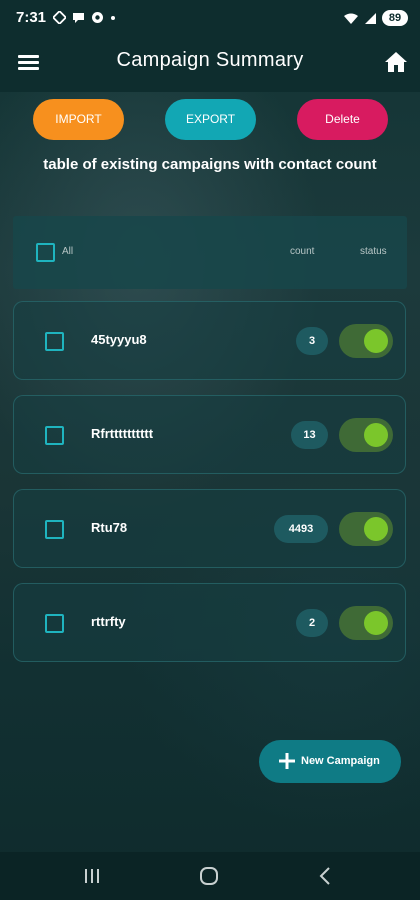 The image size is (420, 900). What do you see at coordinates (59, 17) in the screenshot?
I see `diamond-icon` at bounding box center [59, 17].